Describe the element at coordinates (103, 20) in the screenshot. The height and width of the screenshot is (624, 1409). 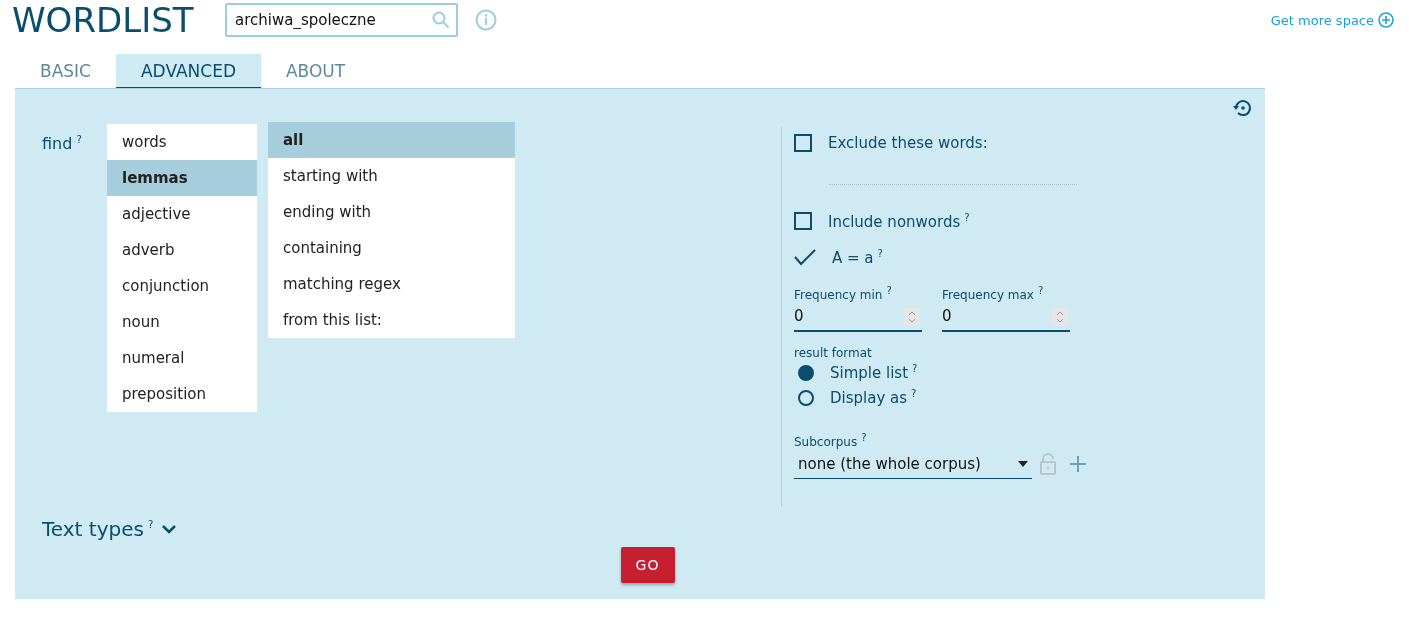
I see `app-title: WORDLIST` at that location.